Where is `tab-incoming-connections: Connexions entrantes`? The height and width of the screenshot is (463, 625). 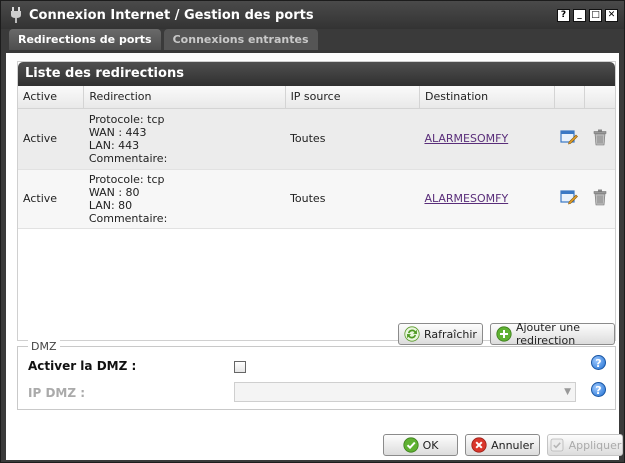 tab-incoming-connections: Connexions entrantes is located at coordinates (240, 39).